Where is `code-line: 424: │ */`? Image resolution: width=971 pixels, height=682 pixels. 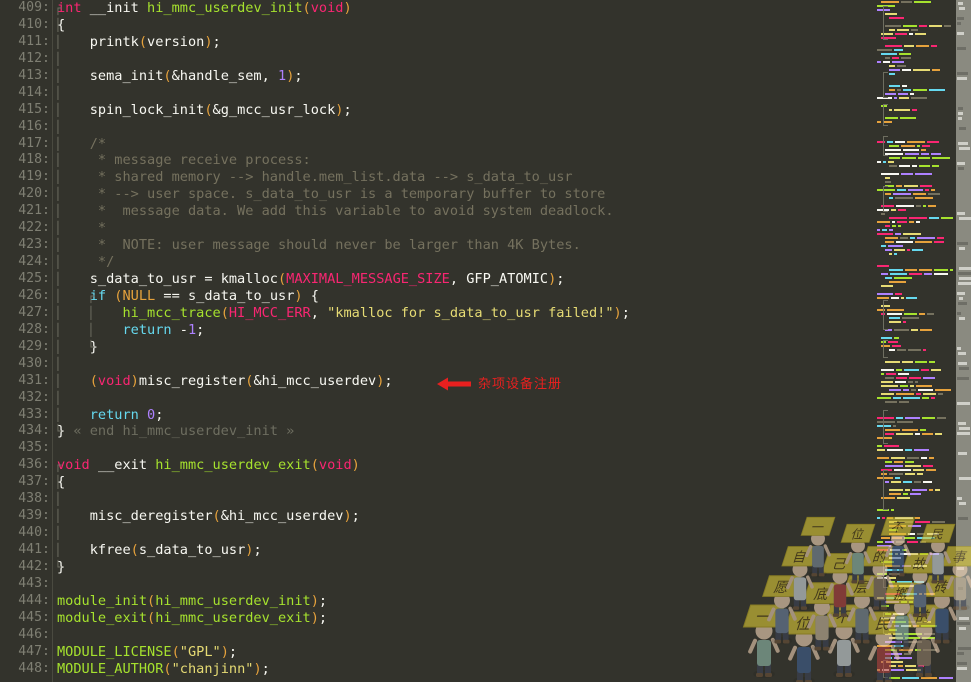 code-line: 424: │ */ is located at coordinates (437, 262).